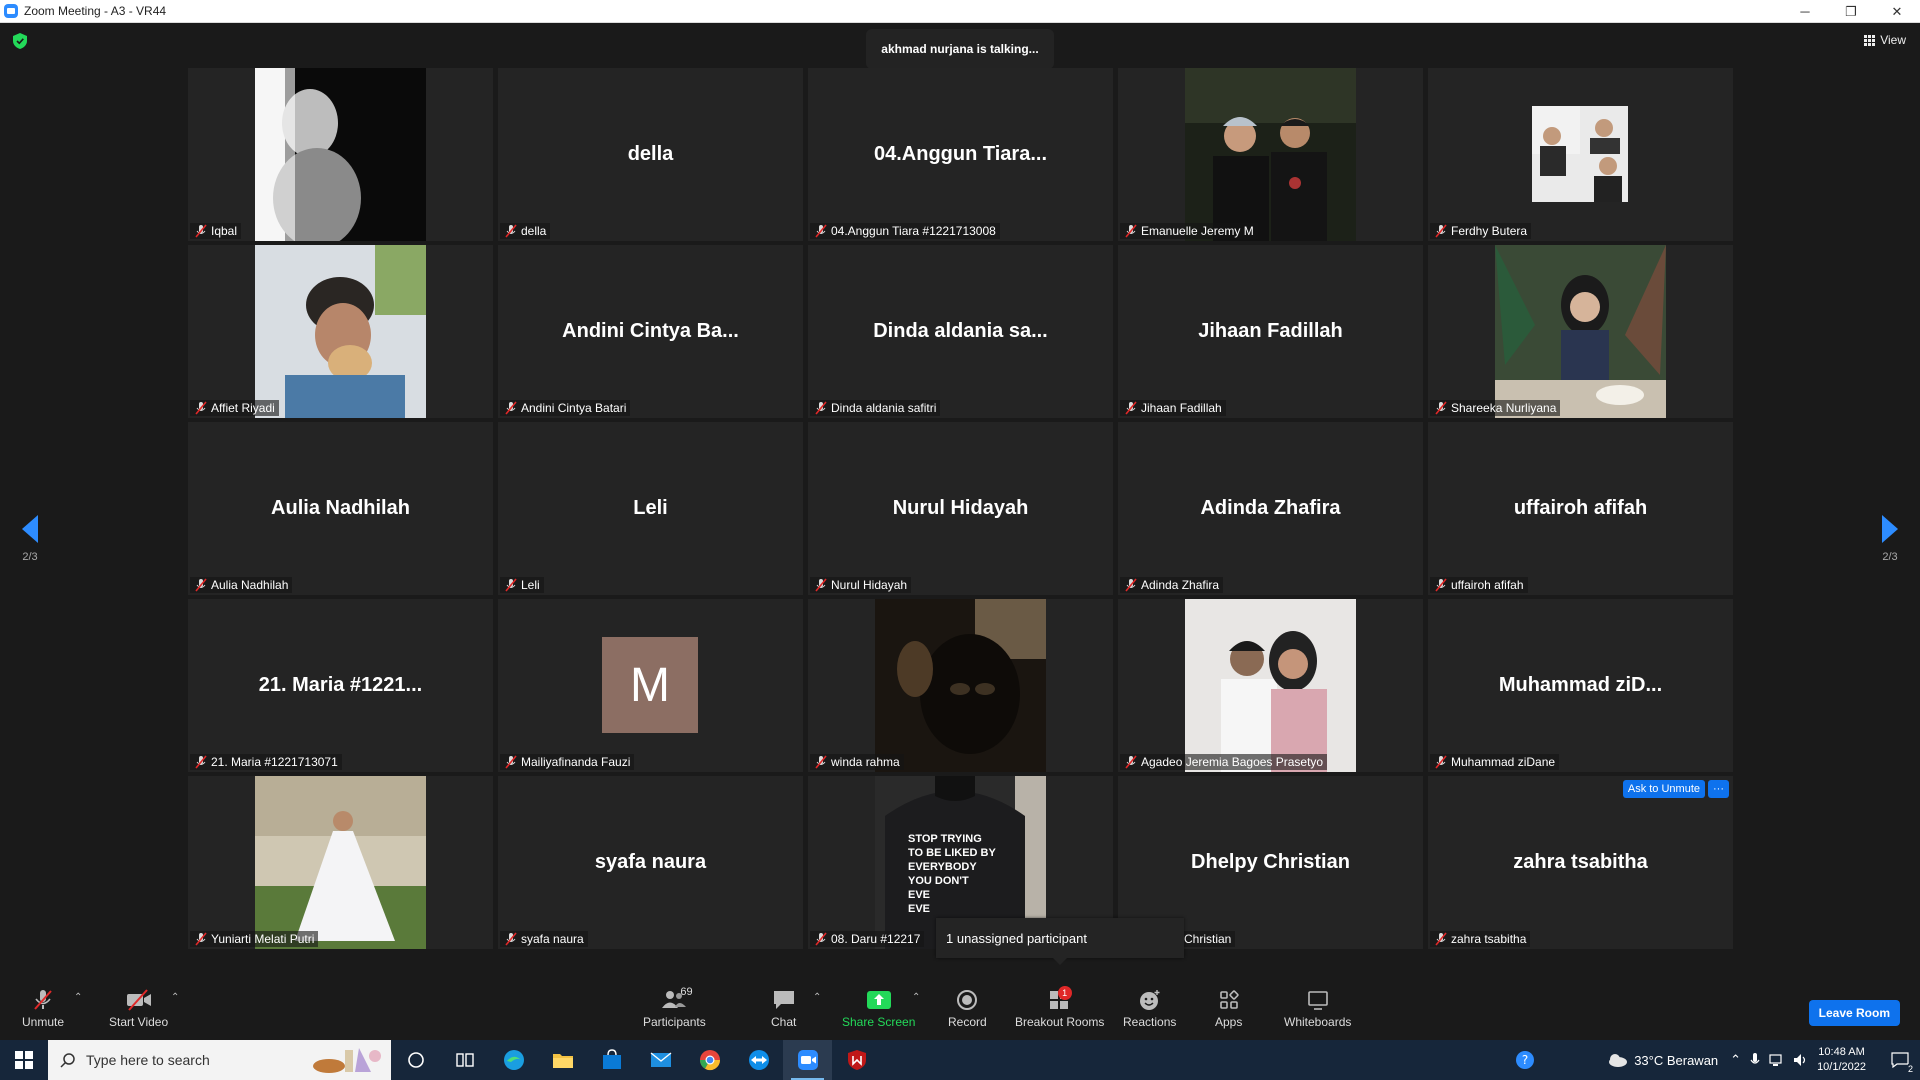 The image size is (1920, 1080). Describe the element at coordinates (1897, 11) in the screenshot. I see `close-button: ✕` at that location.